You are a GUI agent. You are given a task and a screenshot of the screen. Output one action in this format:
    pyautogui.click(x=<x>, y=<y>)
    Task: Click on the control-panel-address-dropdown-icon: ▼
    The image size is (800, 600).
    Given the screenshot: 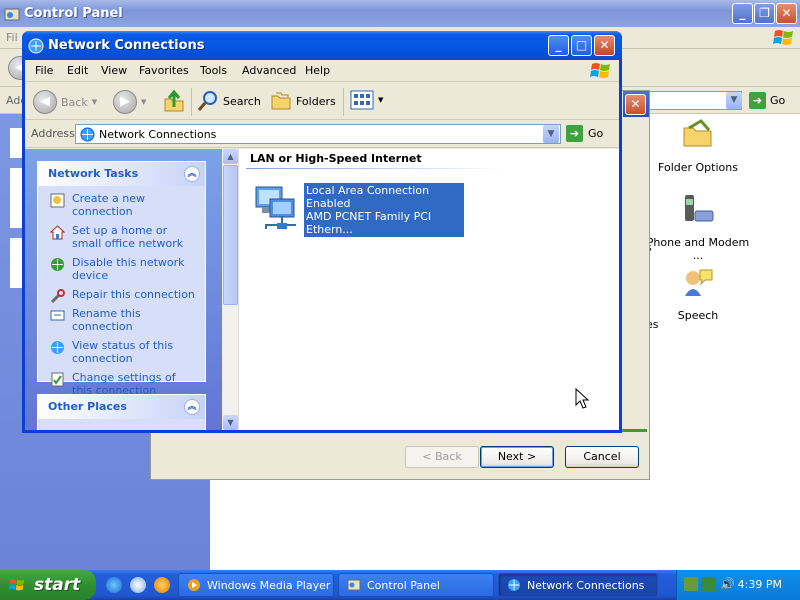 What is the action you would take?
    pyautogui.click(x=734, y=100)
    